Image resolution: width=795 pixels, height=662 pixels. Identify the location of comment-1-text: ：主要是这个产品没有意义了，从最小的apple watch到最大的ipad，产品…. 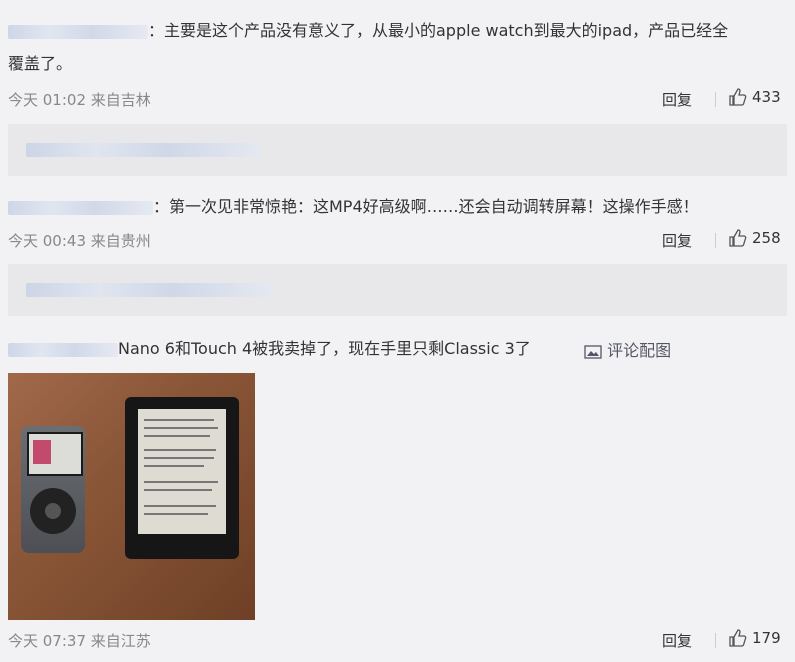
(398, 47).